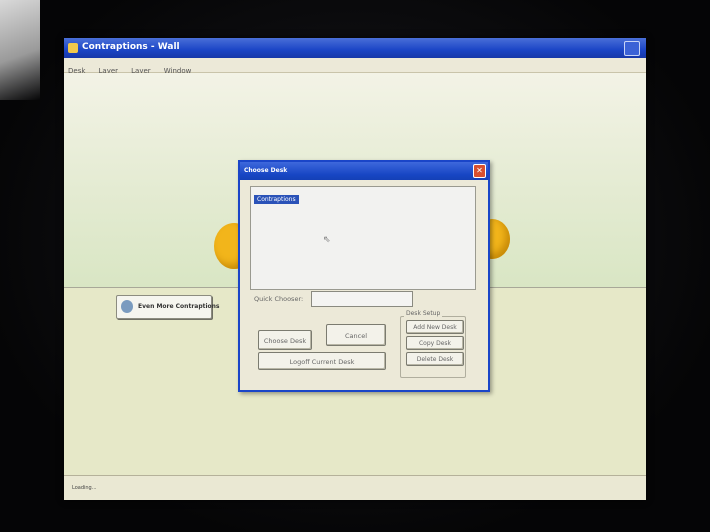 The image size is (710, 532). What do you see at coordinates (435, 359) in the screenshot?
I see `delete-desk-button: Delete Desk` at bounding box center [435, 359].